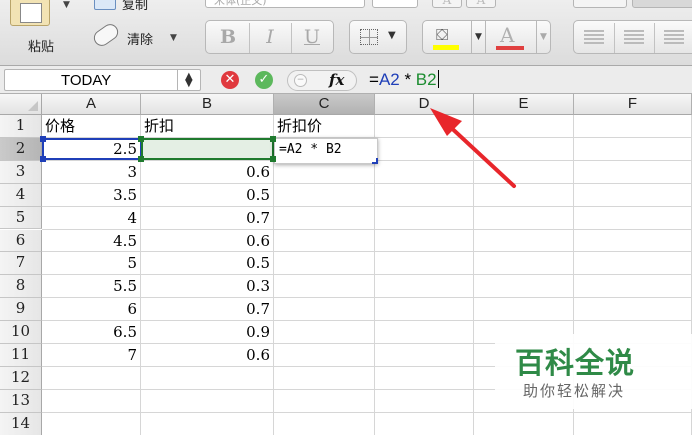 The image size is (692, 435). I want to click on column-header-a: A, so click(91, 104).